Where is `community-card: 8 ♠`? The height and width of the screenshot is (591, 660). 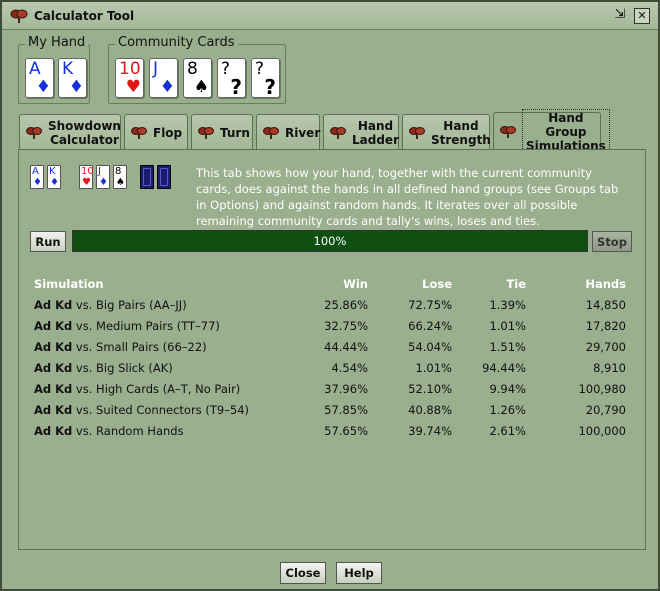 community-card: 8 ♠ is located at coordinates (197, 78).